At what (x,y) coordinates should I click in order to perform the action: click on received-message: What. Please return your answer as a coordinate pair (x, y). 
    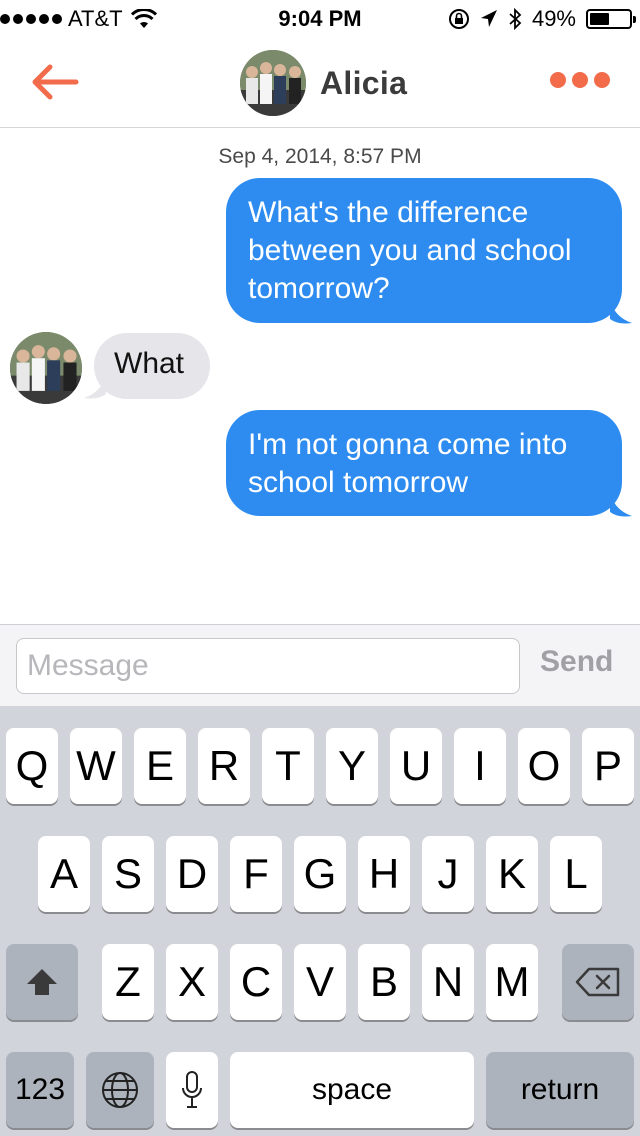
    Looking at the image, I should click on (152, 366).